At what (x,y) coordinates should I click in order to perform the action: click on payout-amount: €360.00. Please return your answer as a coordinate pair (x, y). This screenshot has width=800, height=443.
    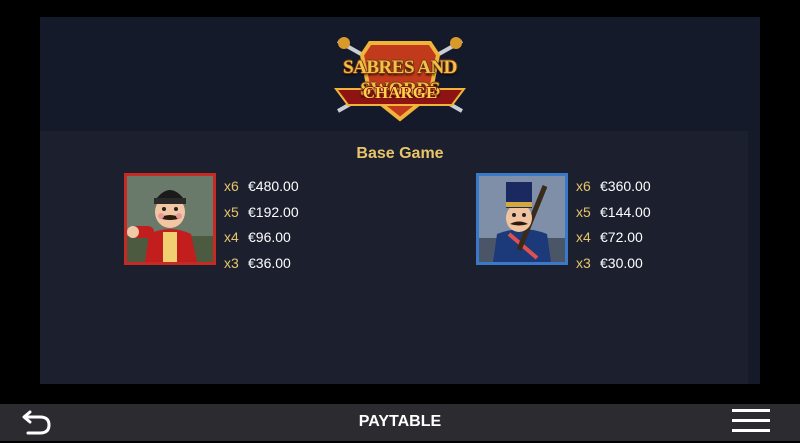
    Looking at the image, I should click on (625, 186).